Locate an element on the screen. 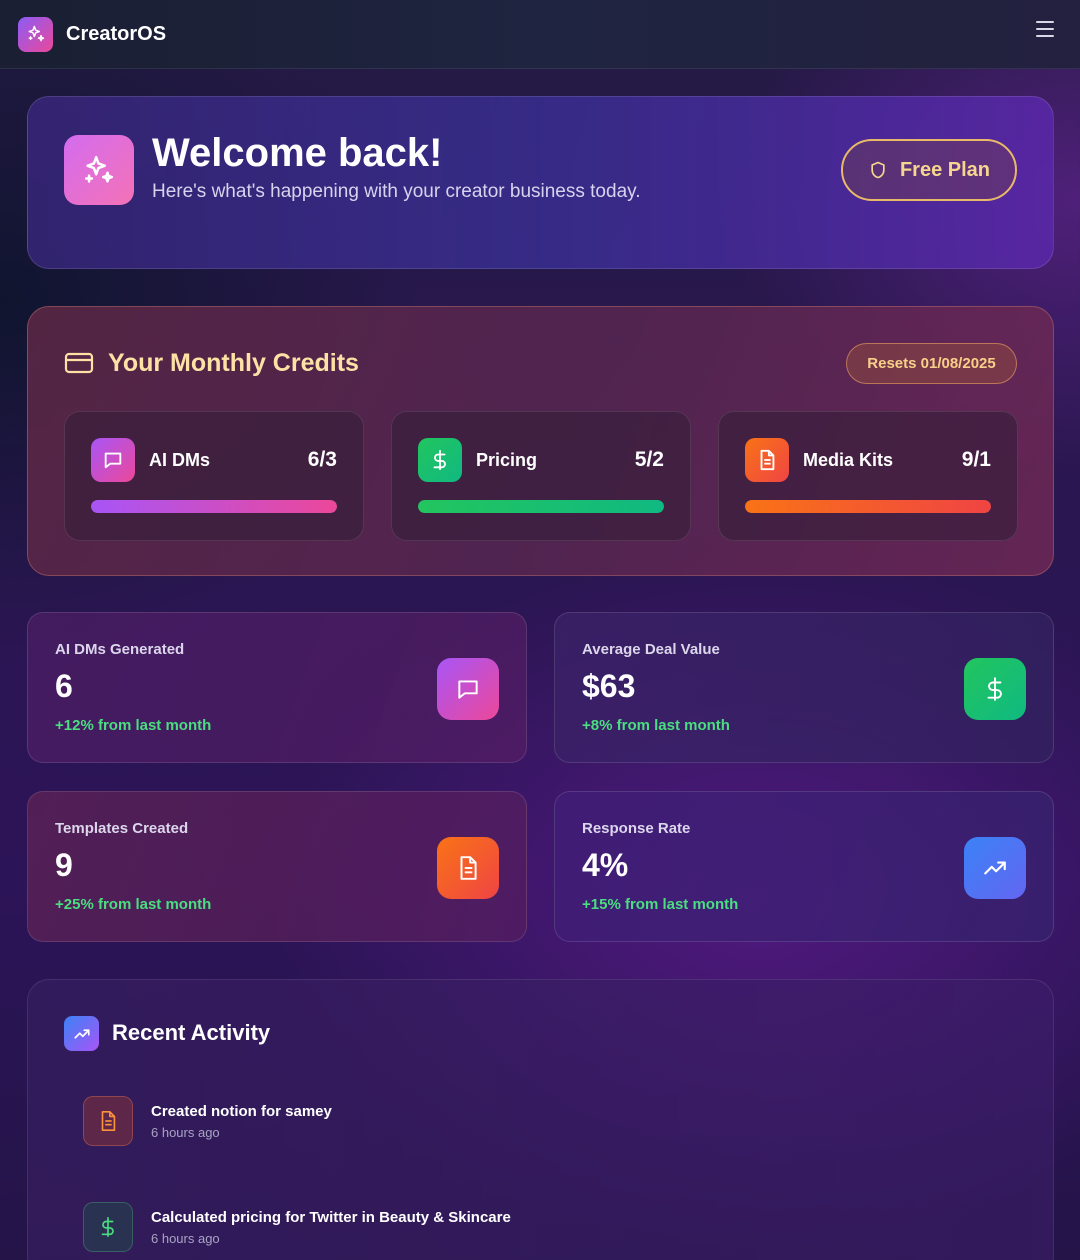 This screenshot has height=1260, width=1080. menu-icon is located at coordinates (1045, 29).